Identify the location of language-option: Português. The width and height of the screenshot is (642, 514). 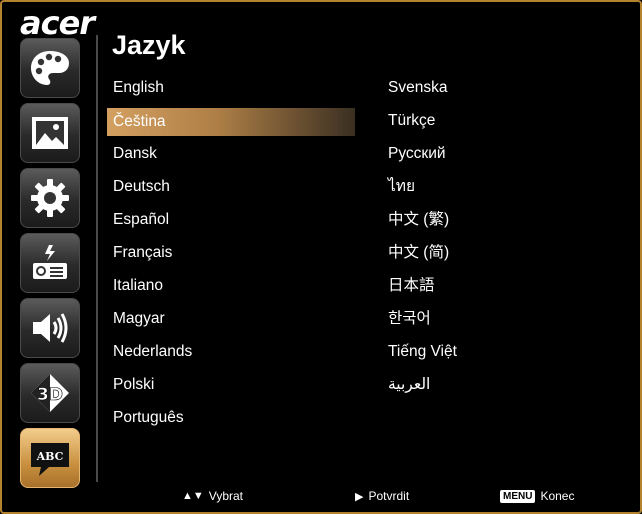
(231, 419).